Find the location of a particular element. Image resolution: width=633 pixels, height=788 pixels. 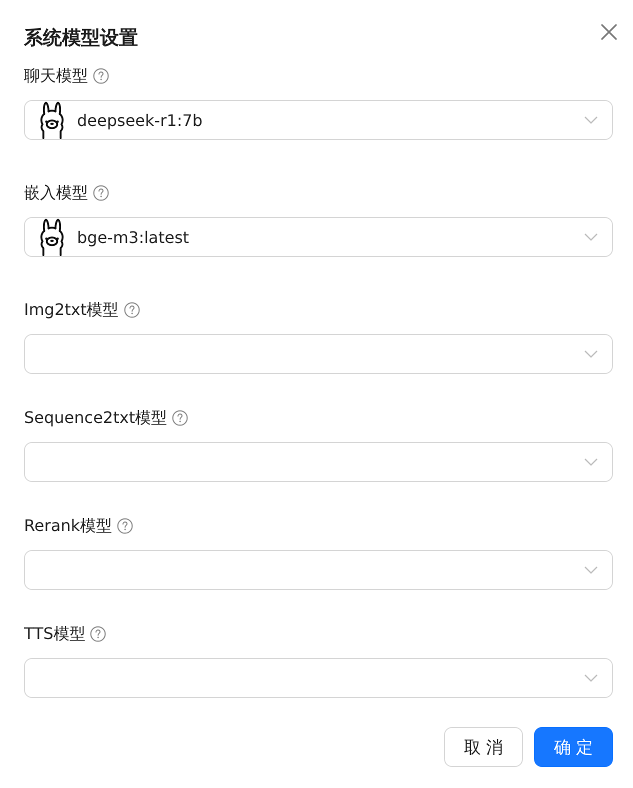

dialog-button: 确 定 is located at coordinates (573, 747).